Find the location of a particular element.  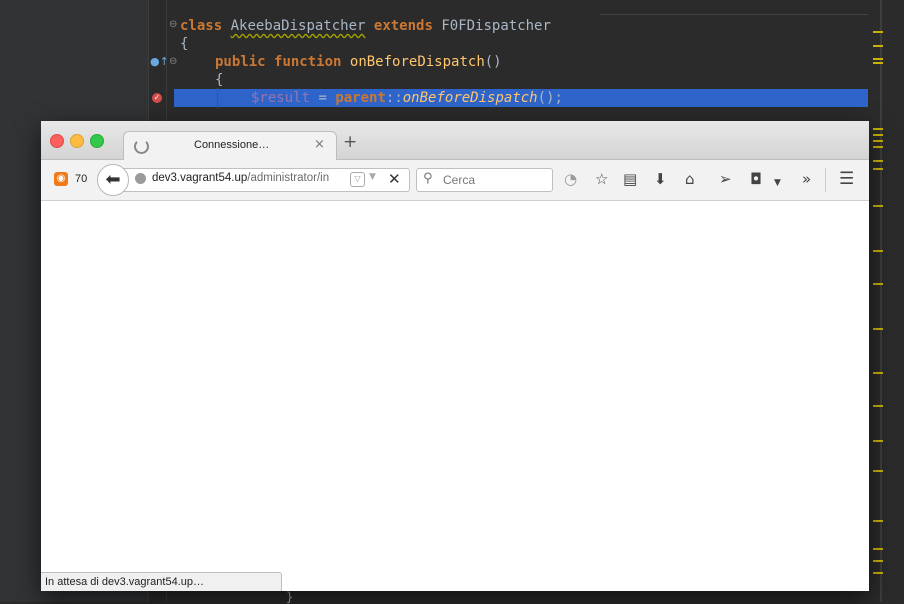

variable: $result is located at coordinates (281, 98).